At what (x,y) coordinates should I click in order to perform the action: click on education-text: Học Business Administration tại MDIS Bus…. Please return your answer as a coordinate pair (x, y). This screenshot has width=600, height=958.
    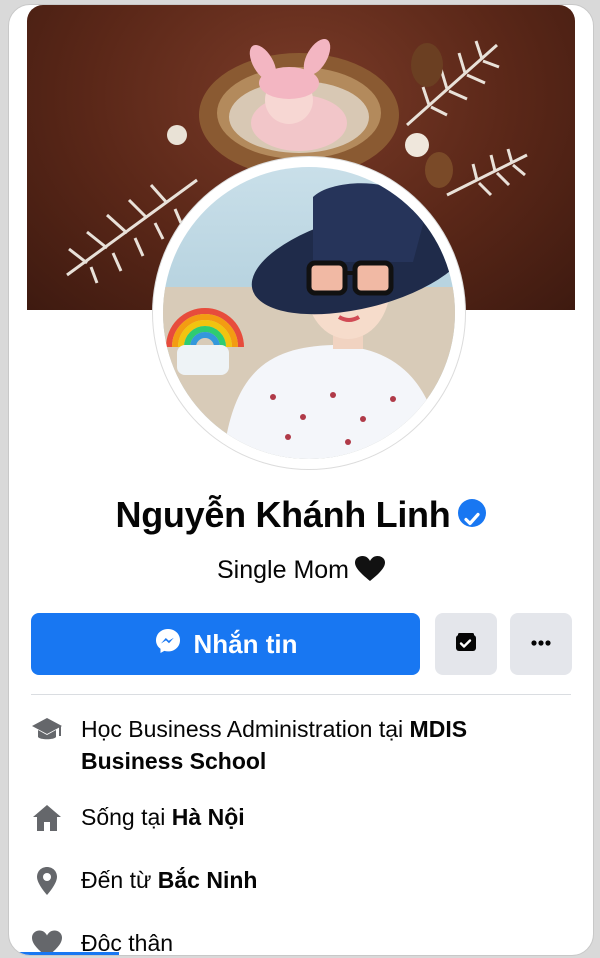
    Looking at the image, I should click on (316, 745).